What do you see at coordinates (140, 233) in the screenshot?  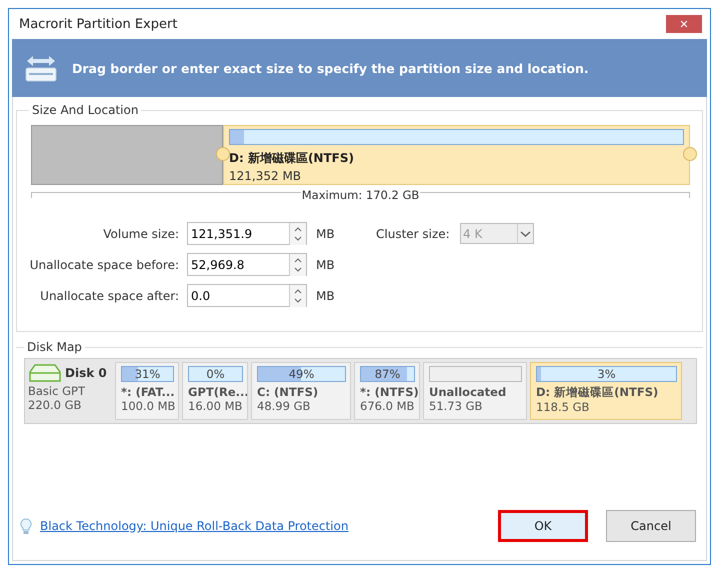 I see `field-label: Volume size:` at bounding box center [140, 233].